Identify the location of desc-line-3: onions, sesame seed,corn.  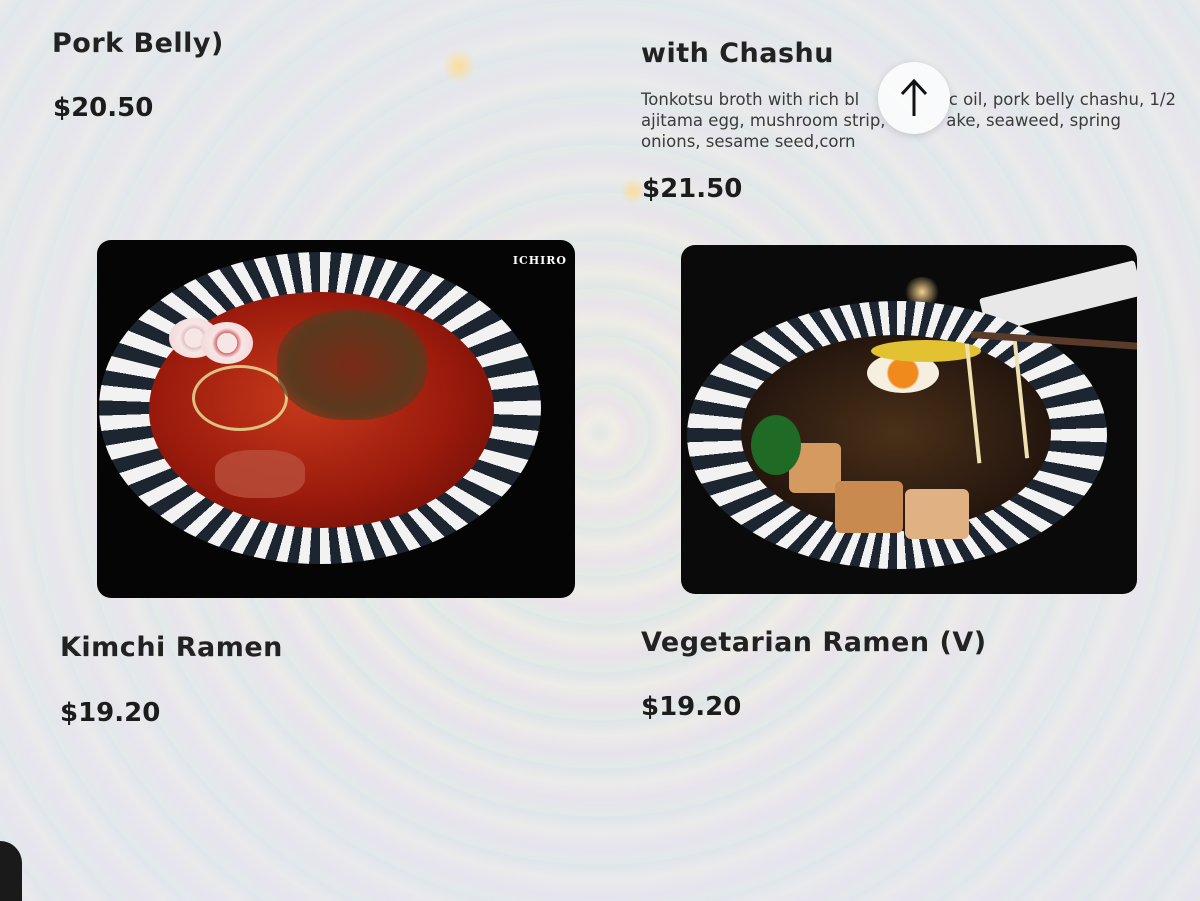
(748, 141).